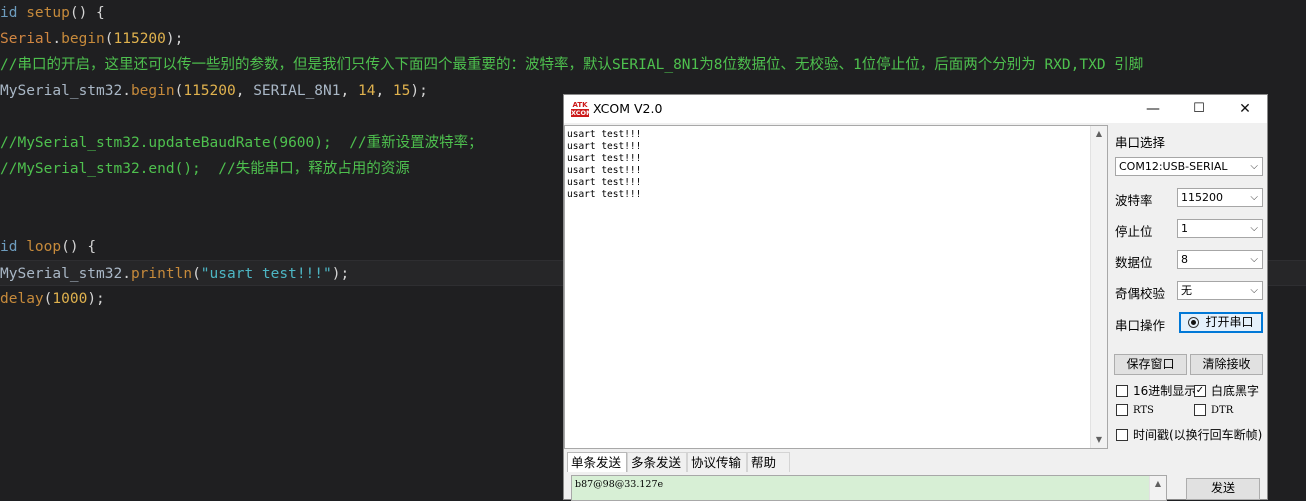  I want to click on receive-scrollbar: ▲ ▼, so click(1098, 287).